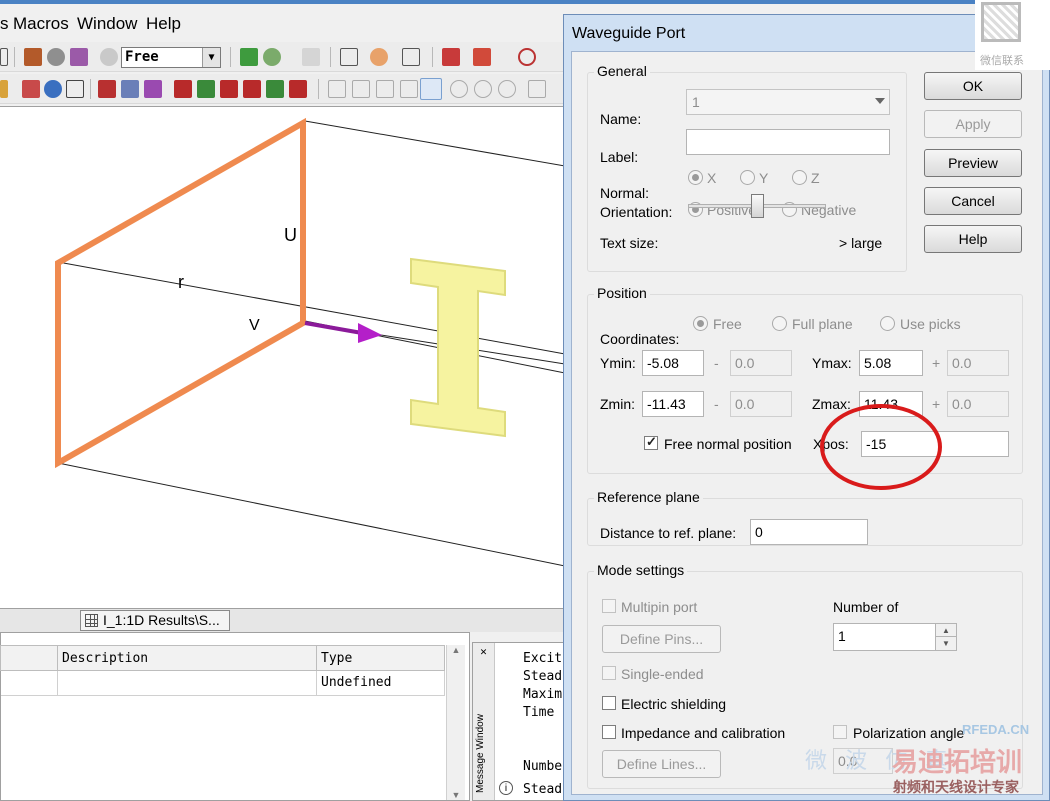 Image resolution: width=1050 pixels, height=801 pixels. What do you see at coordinates (107, 89) in the screenshot?
I see `waveguide-port-icon` at bounding box center [107, 89].